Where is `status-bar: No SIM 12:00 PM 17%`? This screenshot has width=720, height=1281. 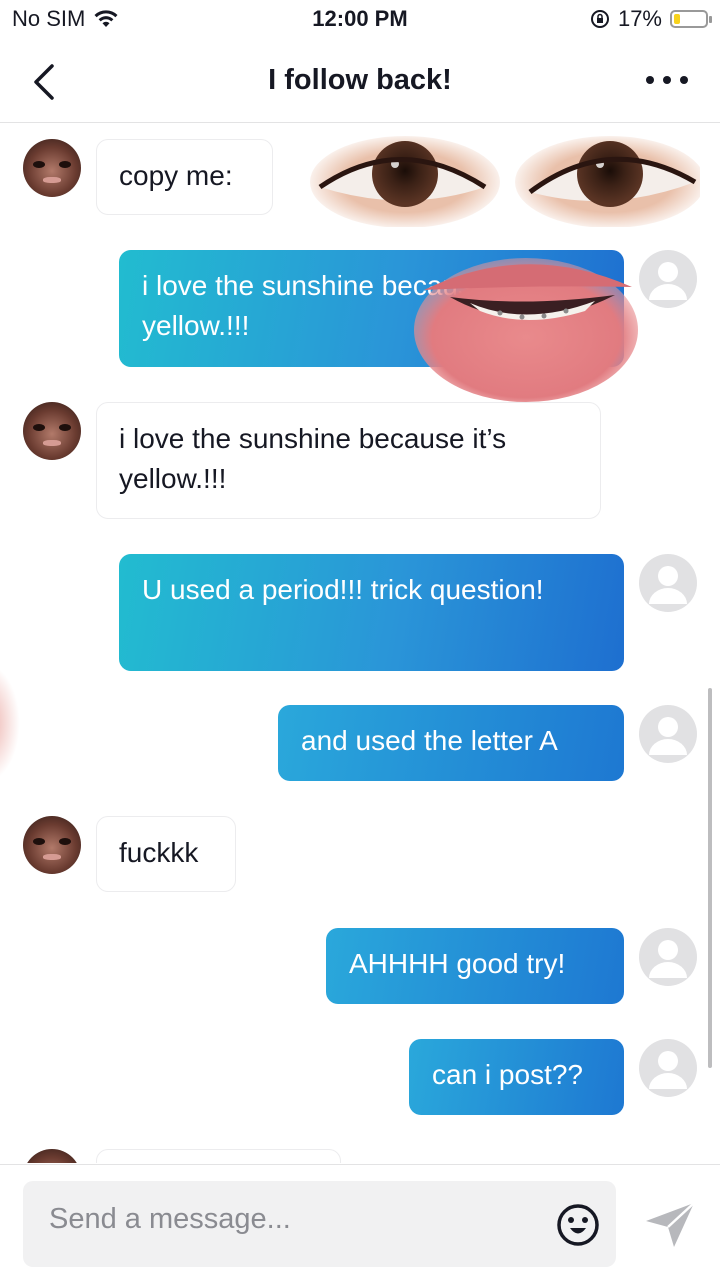
status-bar: No SIM 12:00 PM 17% is located at coordinates (360, 20).